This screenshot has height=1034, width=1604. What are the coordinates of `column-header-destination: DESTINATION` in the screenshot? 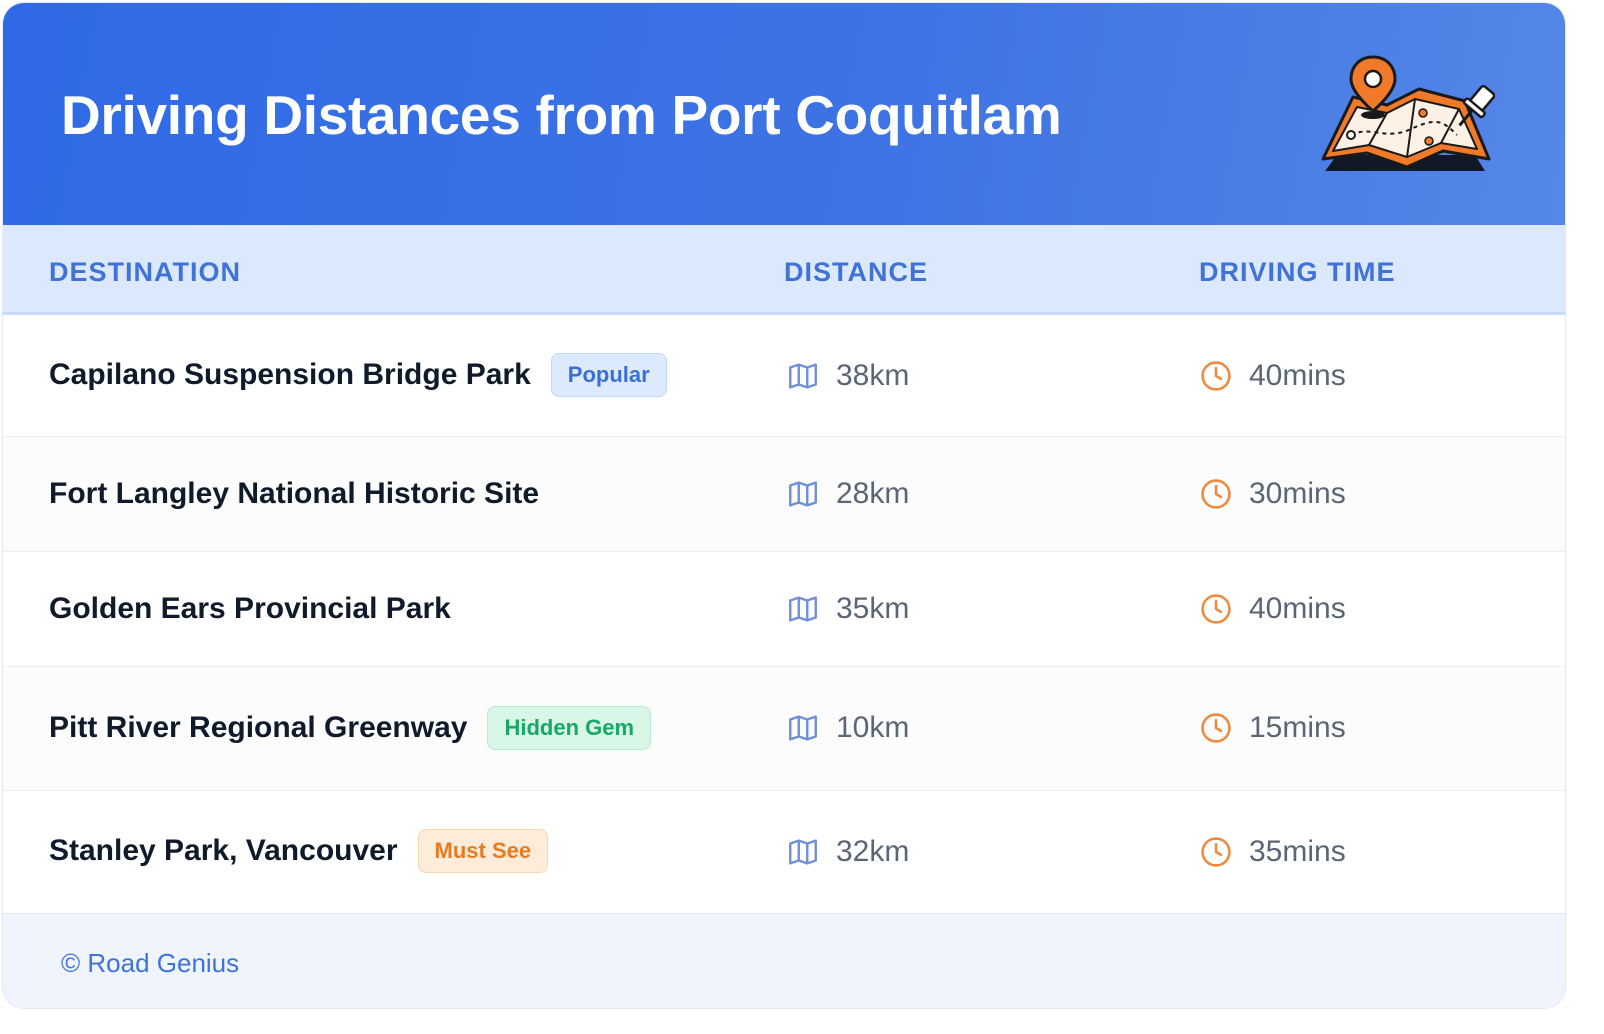 It's located at (145, 272).